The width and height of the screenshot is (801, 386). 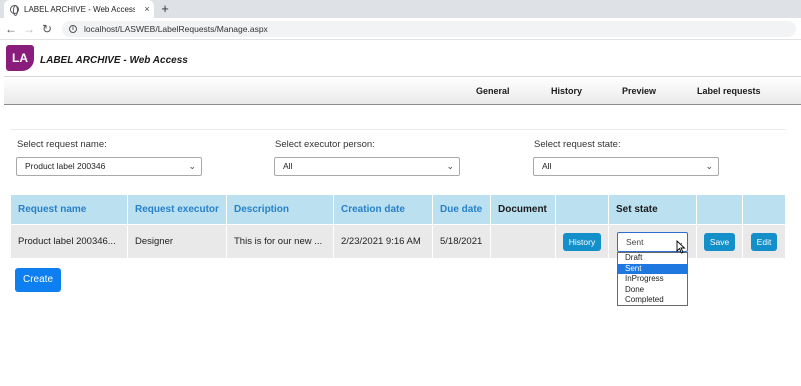 What do you see at coordinates (38, 280) in the screenshot?
I see `create-button: Create` at bounding box center [38, 280].